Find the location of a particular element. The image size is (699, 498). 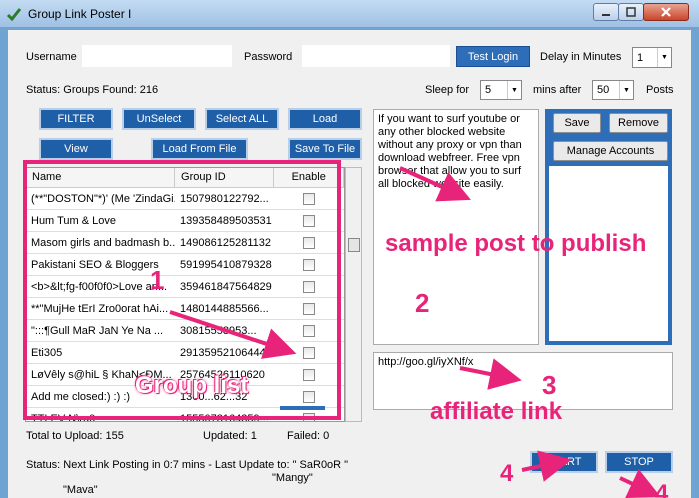

arrow-start is located at coordinates (546, 466).